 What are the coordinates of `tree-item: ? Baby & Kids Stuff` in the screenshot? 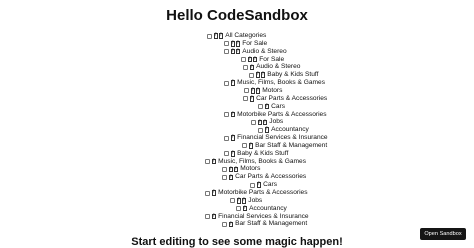 It's located at (256, 154).